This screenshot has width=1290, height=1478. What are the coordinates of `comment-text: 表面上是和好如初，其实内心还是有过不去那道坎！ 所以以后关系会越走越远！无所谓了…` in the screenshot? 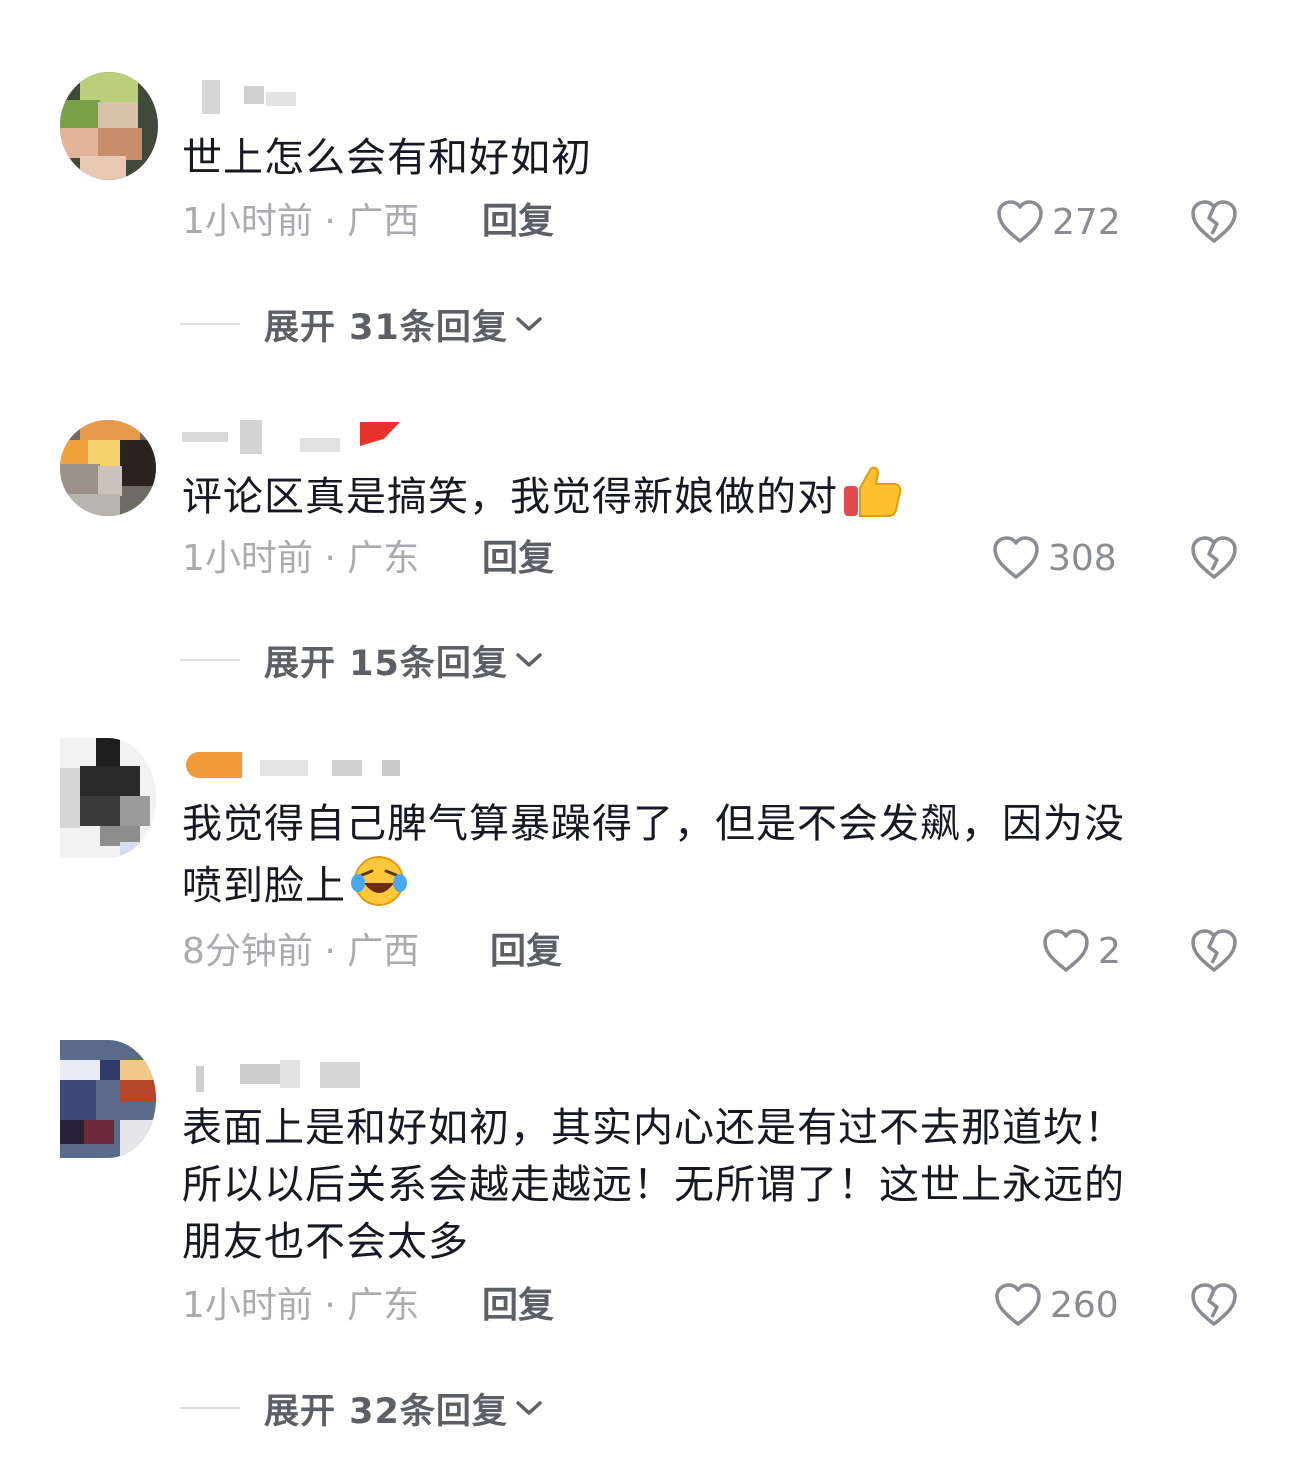 It's located at (653, 1185).